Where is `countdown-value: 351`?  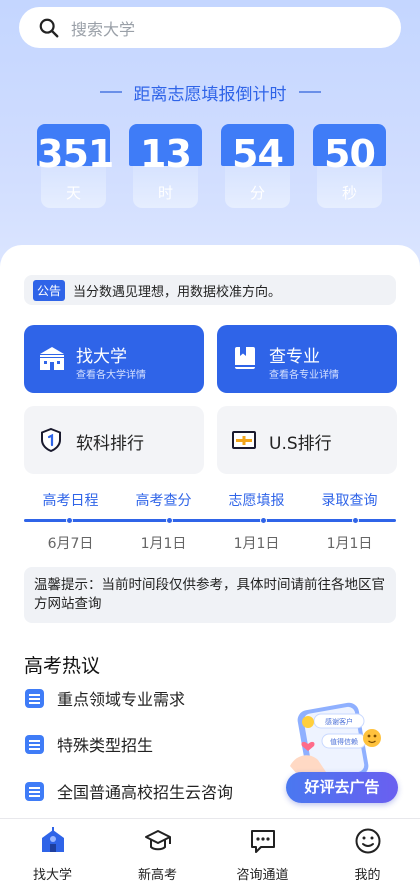 countdown-value: 351 is located at coordinates (75, 154).